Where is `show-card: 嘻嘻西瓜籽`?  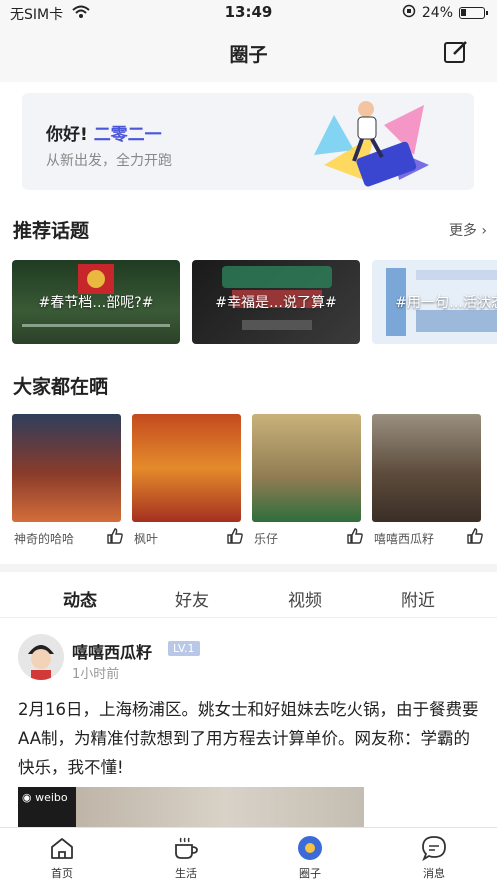
show-card: 嘻嘻西瓜籽 is located at coordinates (427, 480).